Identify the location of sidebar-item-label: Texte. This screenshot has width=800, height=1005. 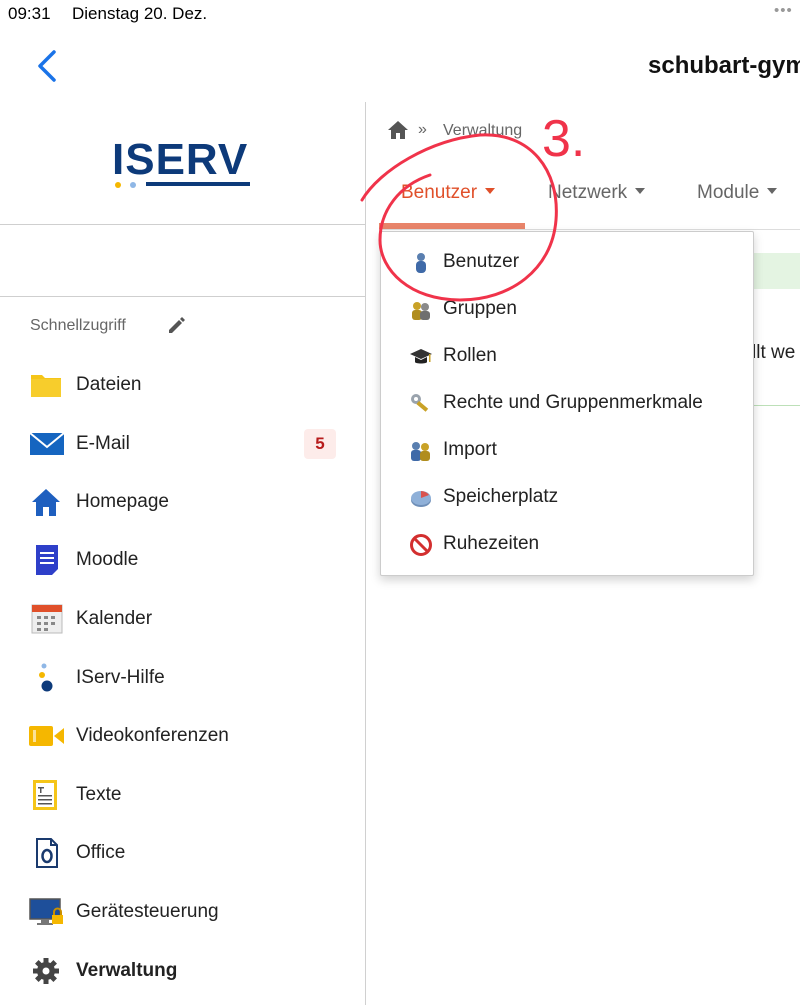
(99, 794).